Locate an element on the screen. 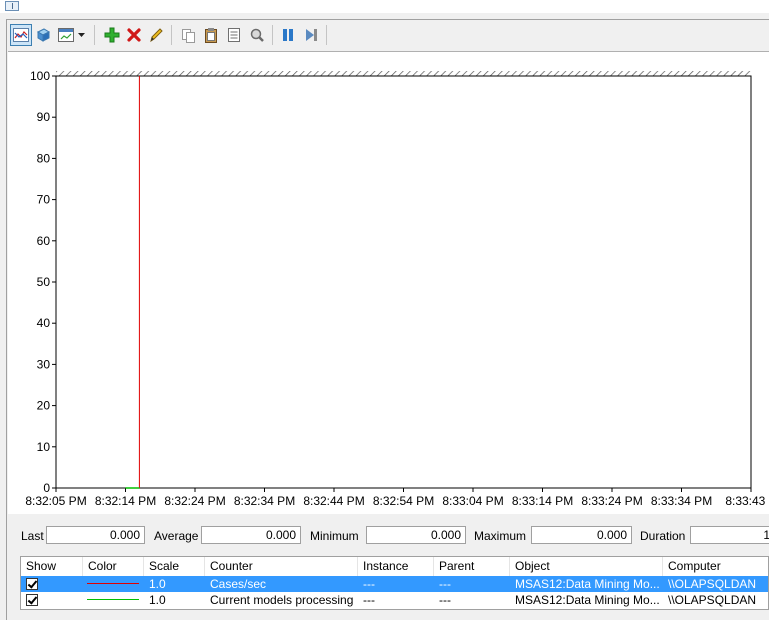  counter-cell: Cases/sec is located at coordinates (238, 584).